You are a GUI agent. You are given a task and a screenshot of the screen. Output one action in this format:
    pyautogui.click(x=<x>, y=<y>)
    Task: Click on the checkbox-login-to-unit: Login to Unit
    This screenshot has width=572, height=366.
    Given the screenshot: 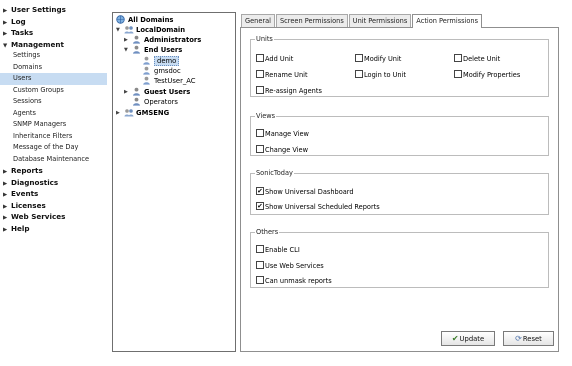 What is the action you would take?
    pyautogui.click(x=380, y=75)
    